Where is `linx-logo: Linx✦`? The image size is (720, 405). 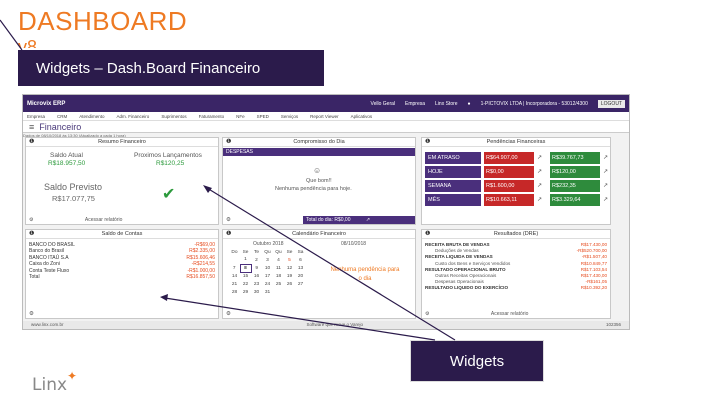 linx-logo: Linx✦ is located at coordinates (54, 382).